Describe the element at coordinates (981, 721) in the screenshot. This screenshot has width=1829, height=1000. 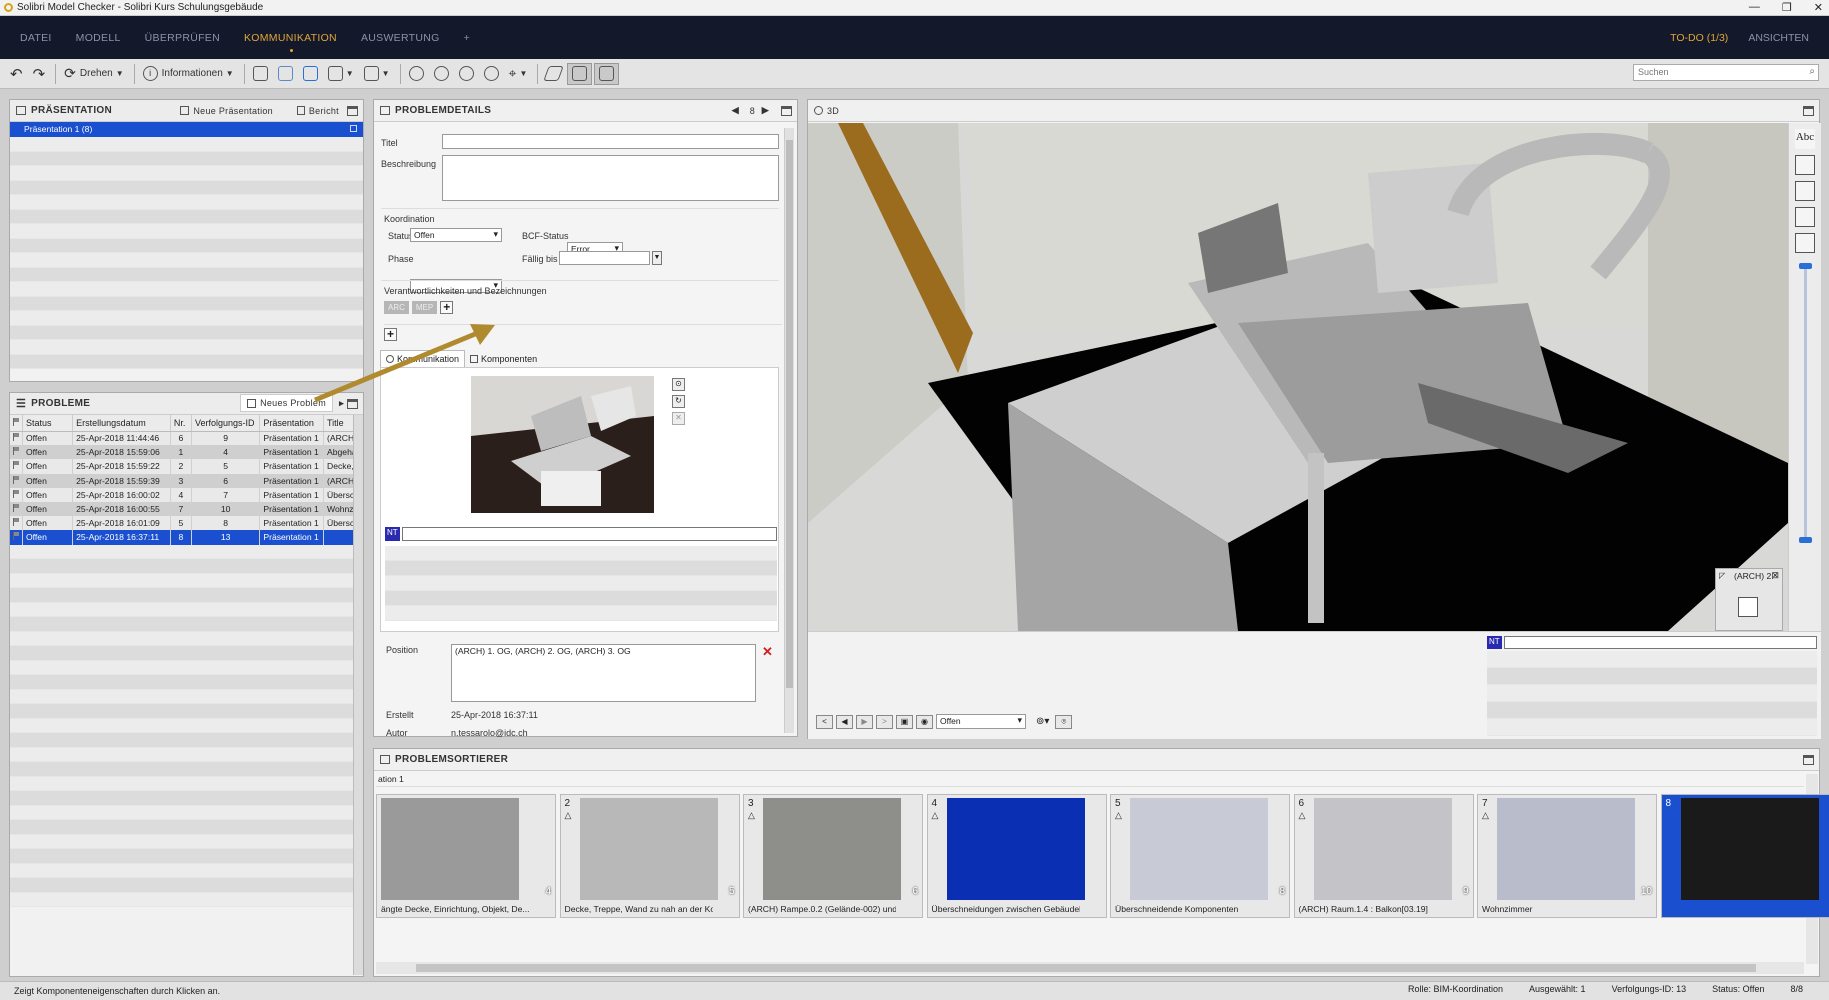
I see `viewpoint-status-select: Offen` at that location.